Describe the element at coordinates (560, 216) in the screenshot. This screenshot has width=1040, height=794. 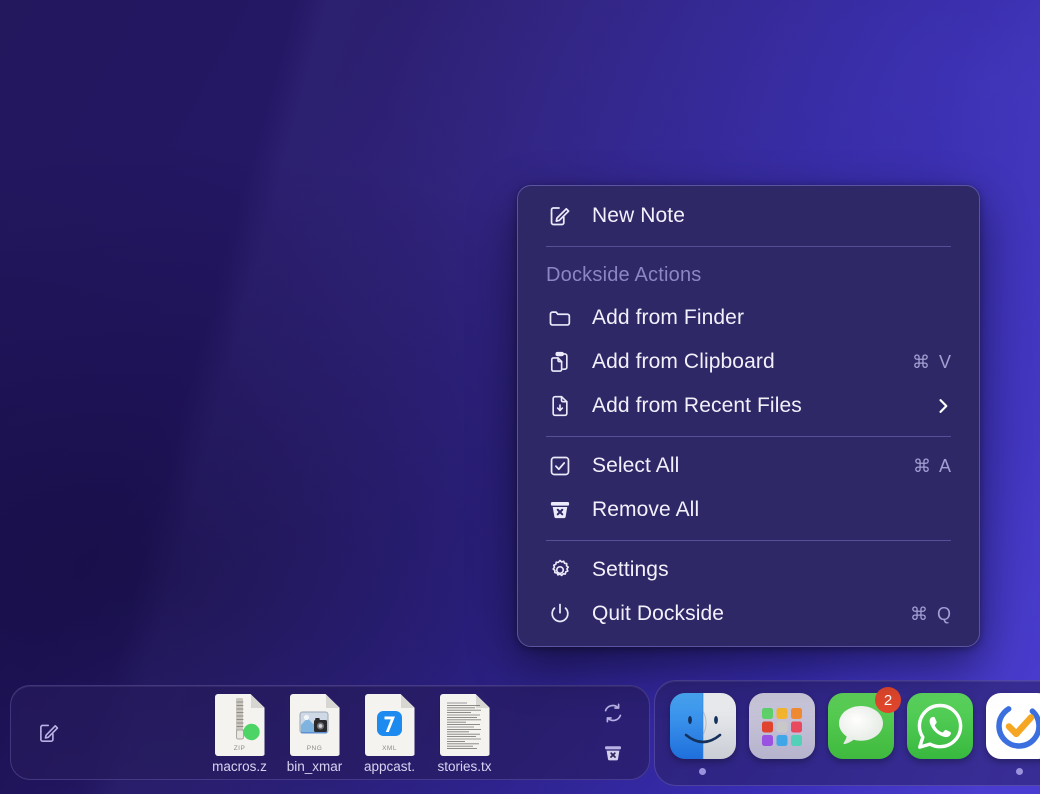
I see `compose-icon` at that location.